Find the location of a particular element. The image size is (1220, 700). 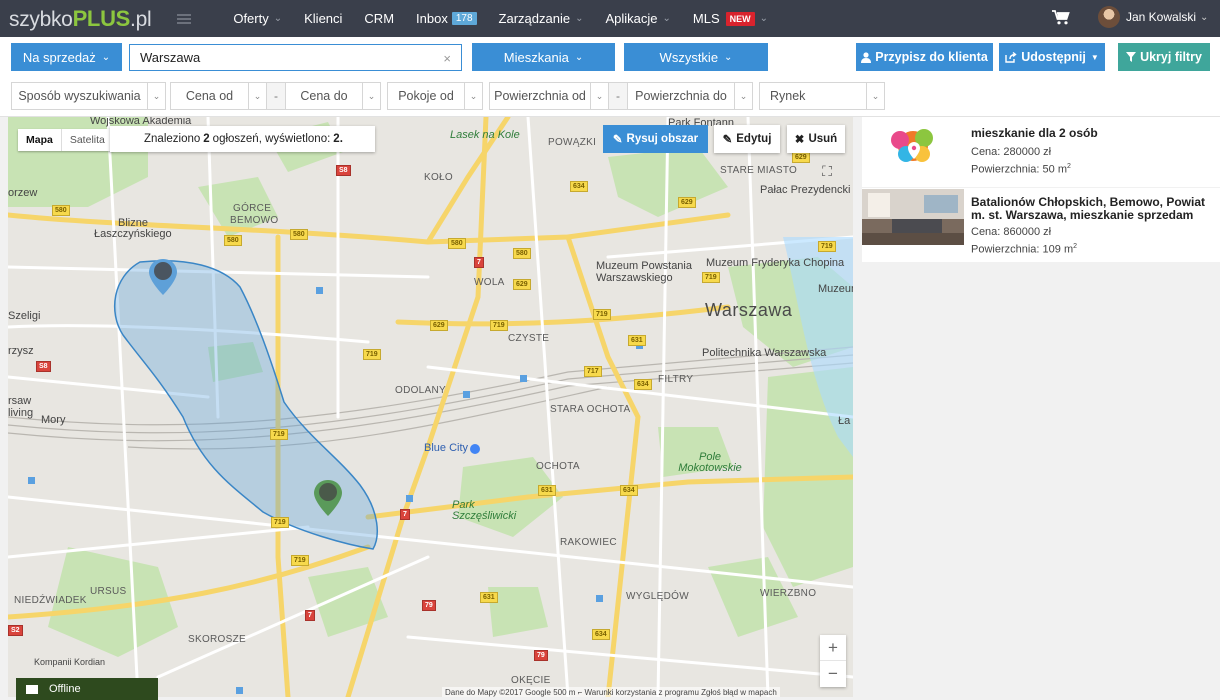

user-menu: Jan Kowalski ⌄ is located at coordinates (1153, 17).